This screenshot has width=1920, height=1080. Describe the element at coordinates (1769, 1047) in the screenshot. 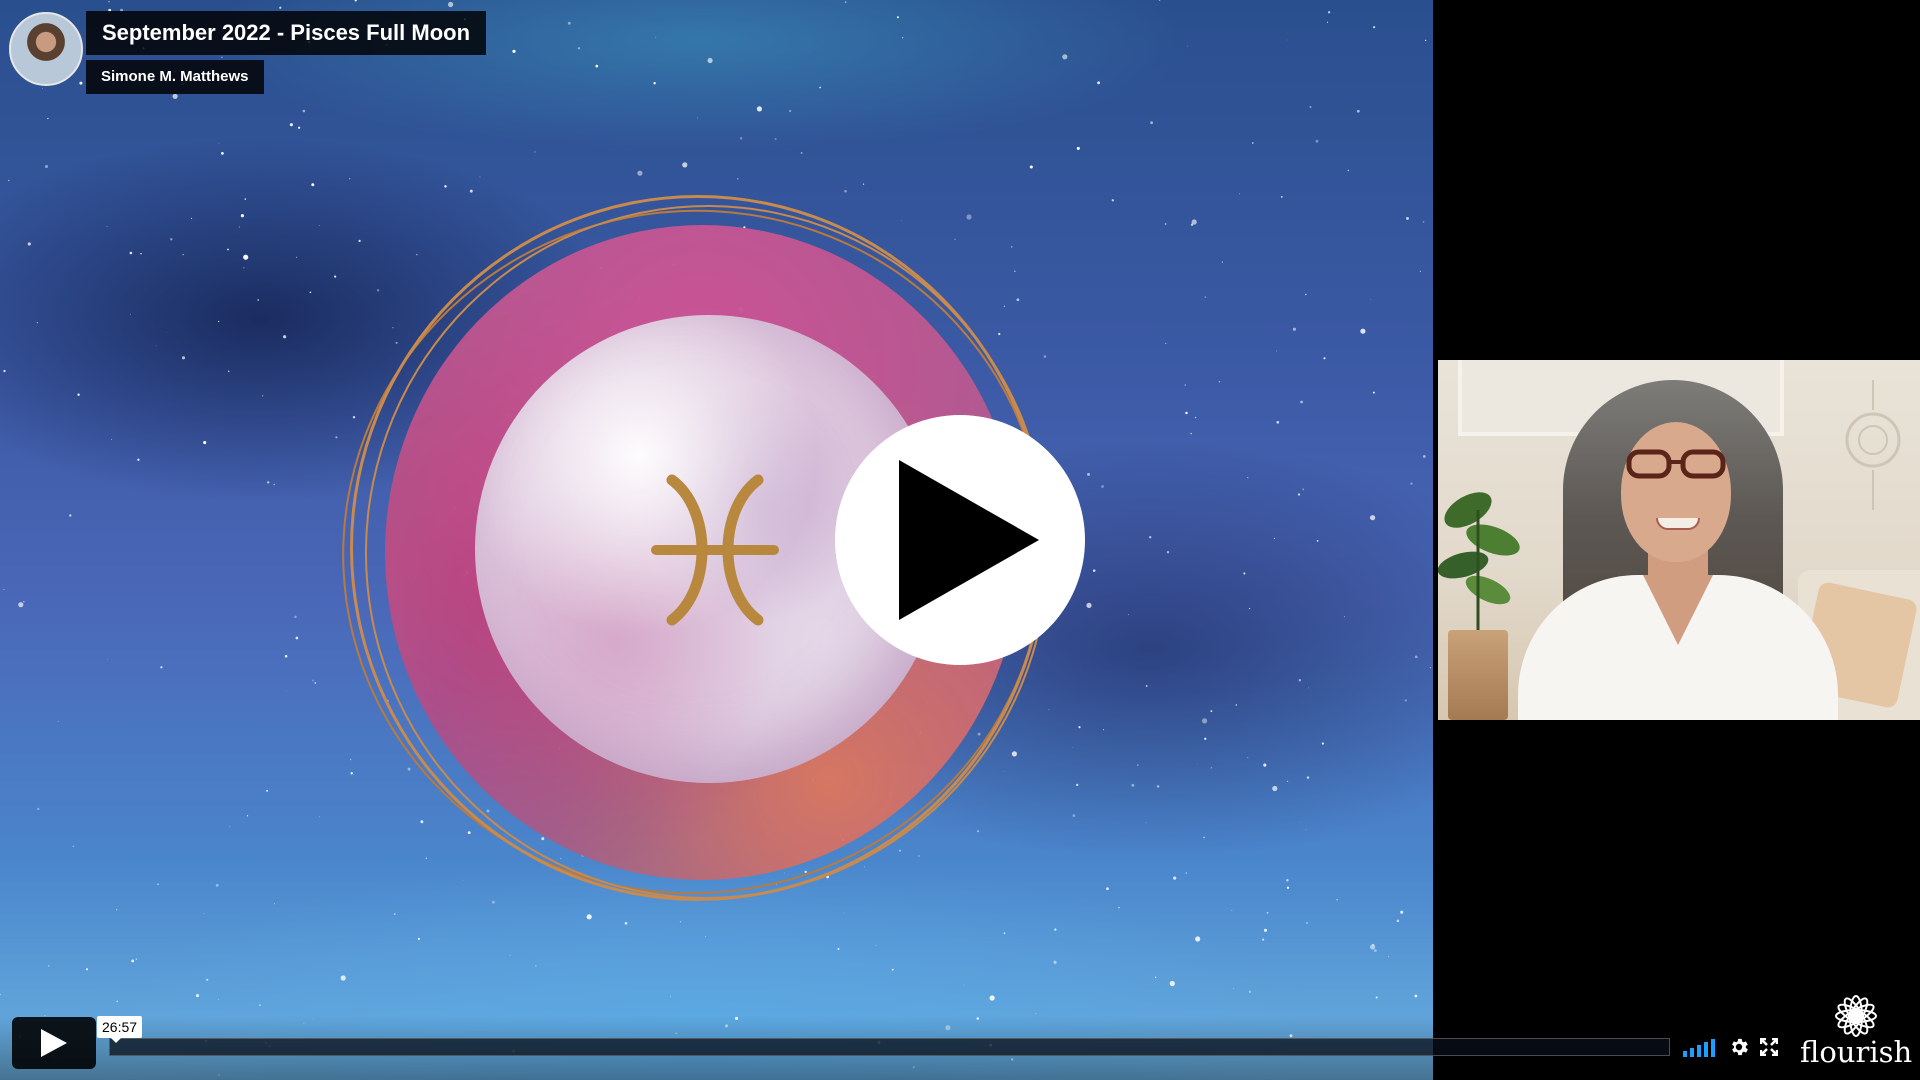

I see `fullscreen-button` at that location.